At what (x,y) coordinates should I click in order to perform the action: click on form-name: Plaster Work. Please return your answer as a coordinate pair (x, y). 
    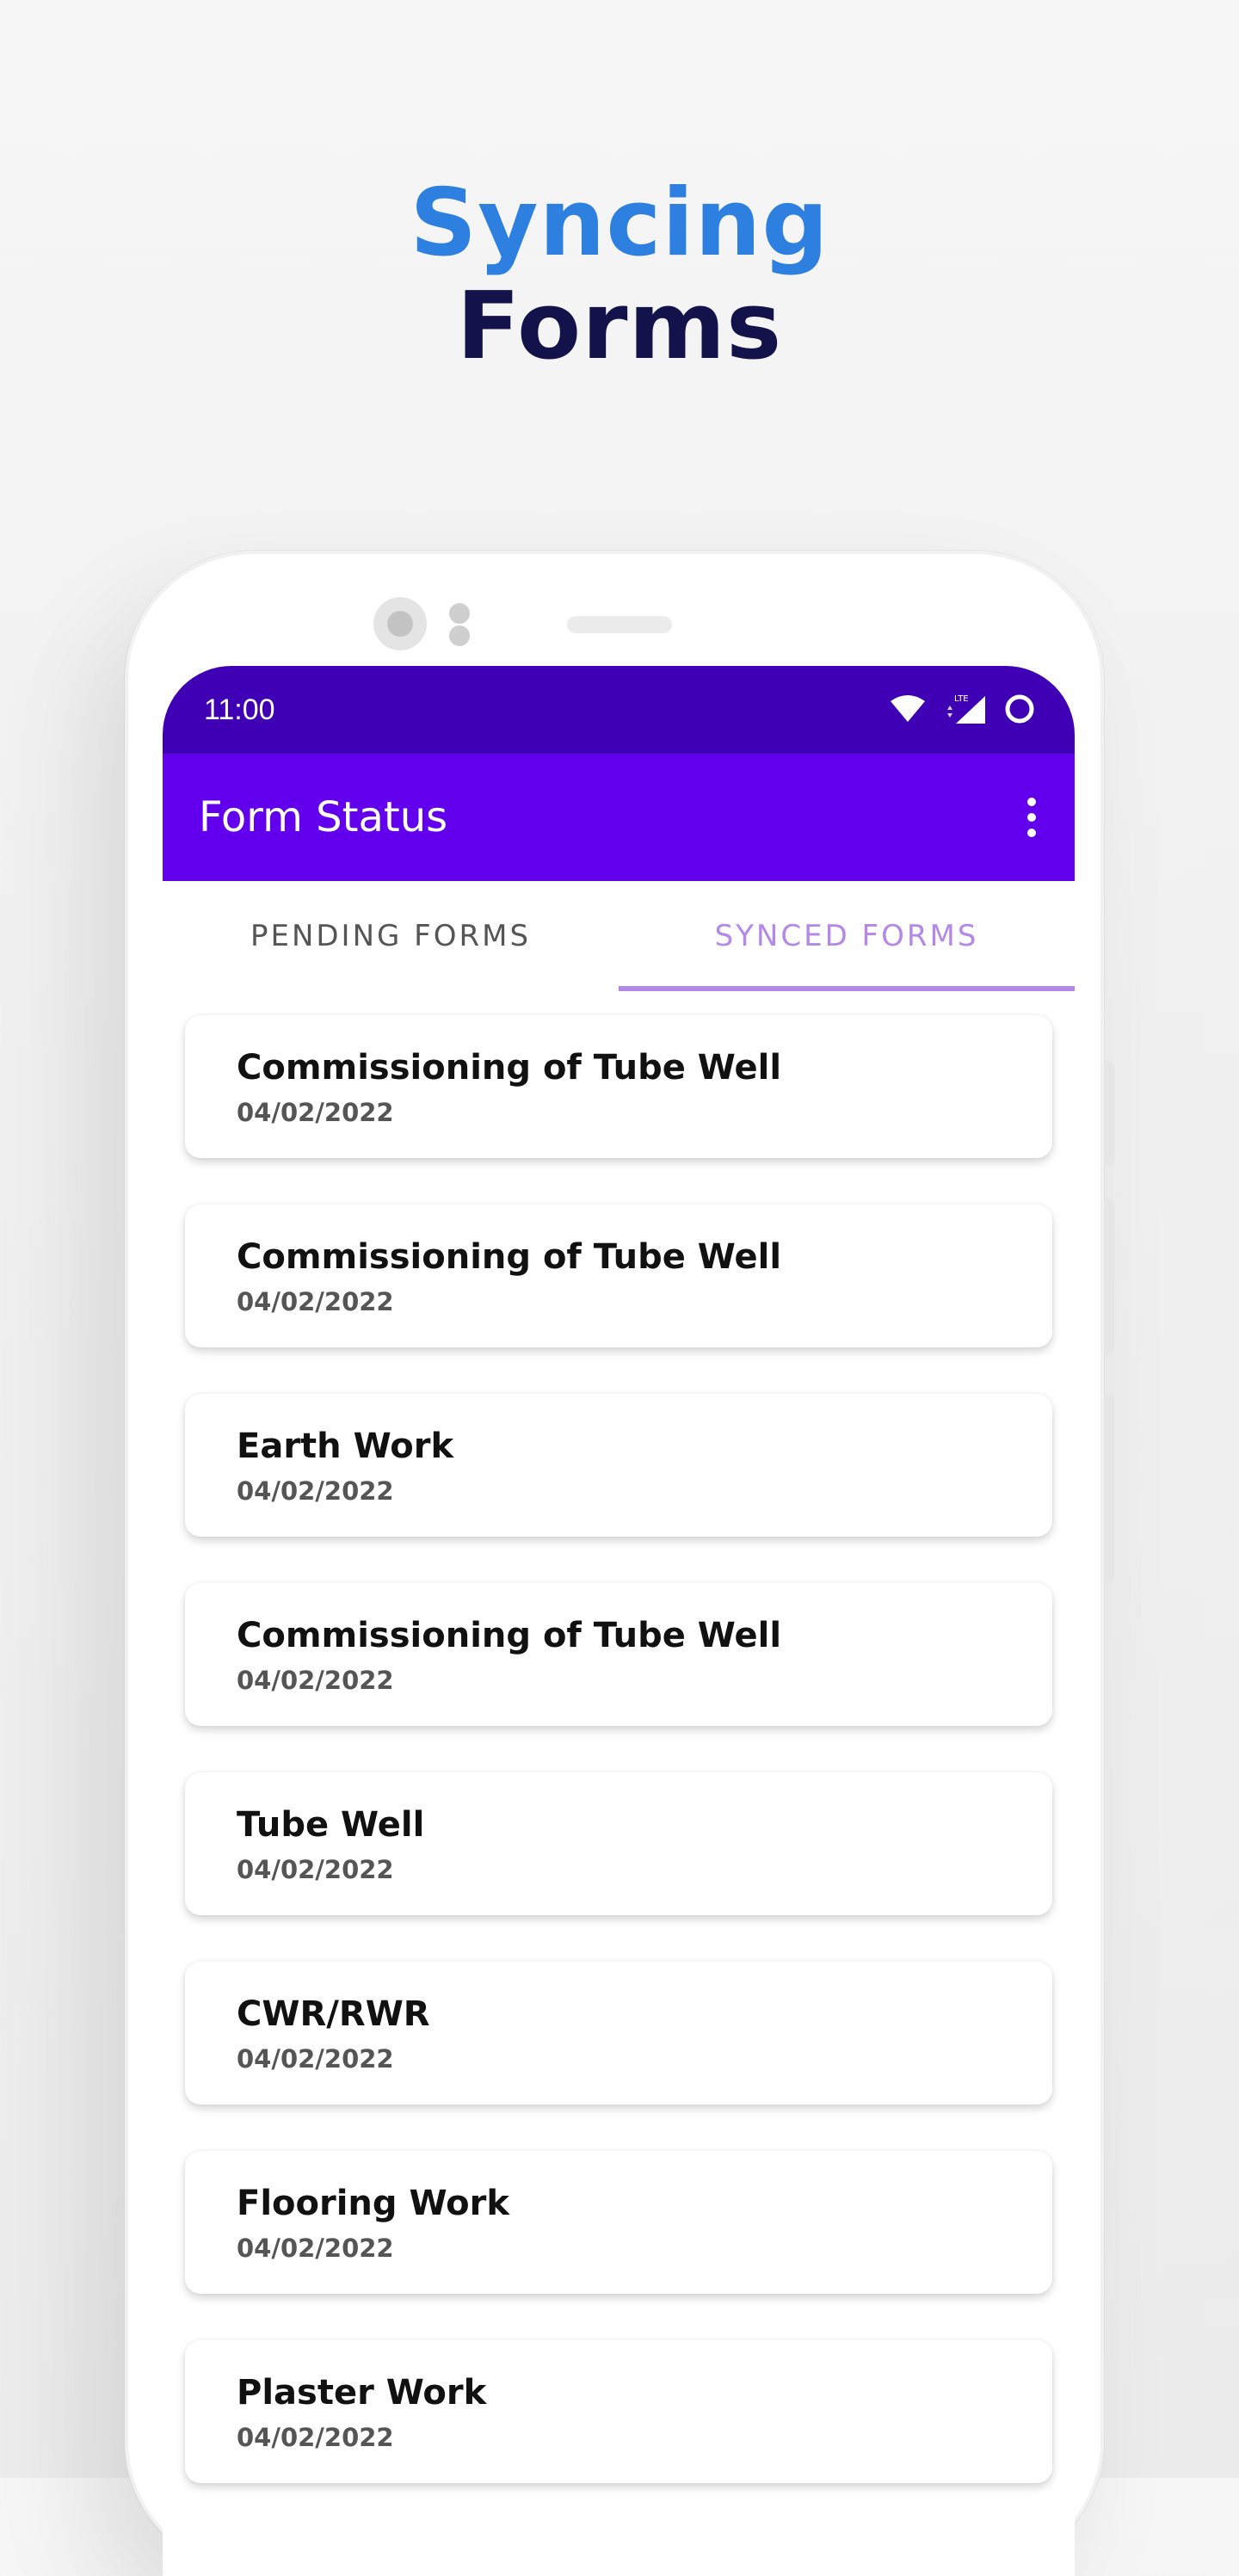
    Looking at the image, I should click on (362, 2393).